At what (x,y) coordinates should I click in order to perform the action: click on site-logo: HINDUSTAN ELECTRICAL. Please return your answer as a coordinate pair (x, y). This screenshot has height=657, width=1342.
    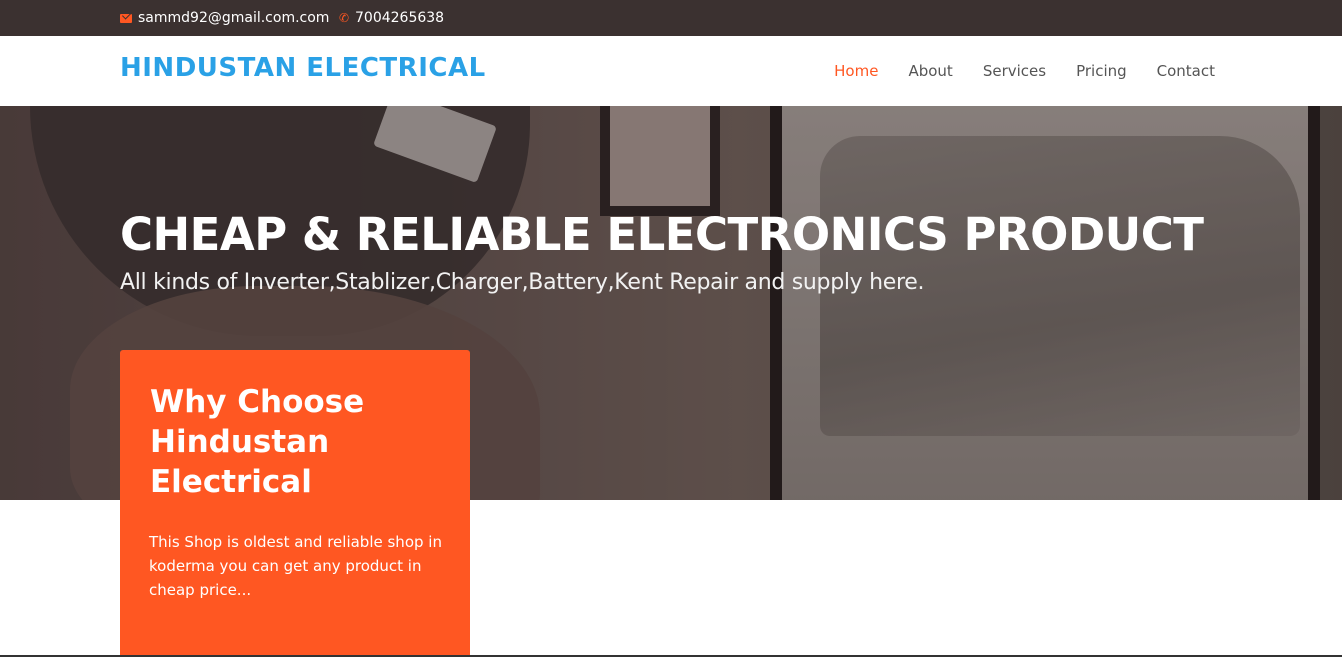
    Looking at the image, I should click on (303, 68).